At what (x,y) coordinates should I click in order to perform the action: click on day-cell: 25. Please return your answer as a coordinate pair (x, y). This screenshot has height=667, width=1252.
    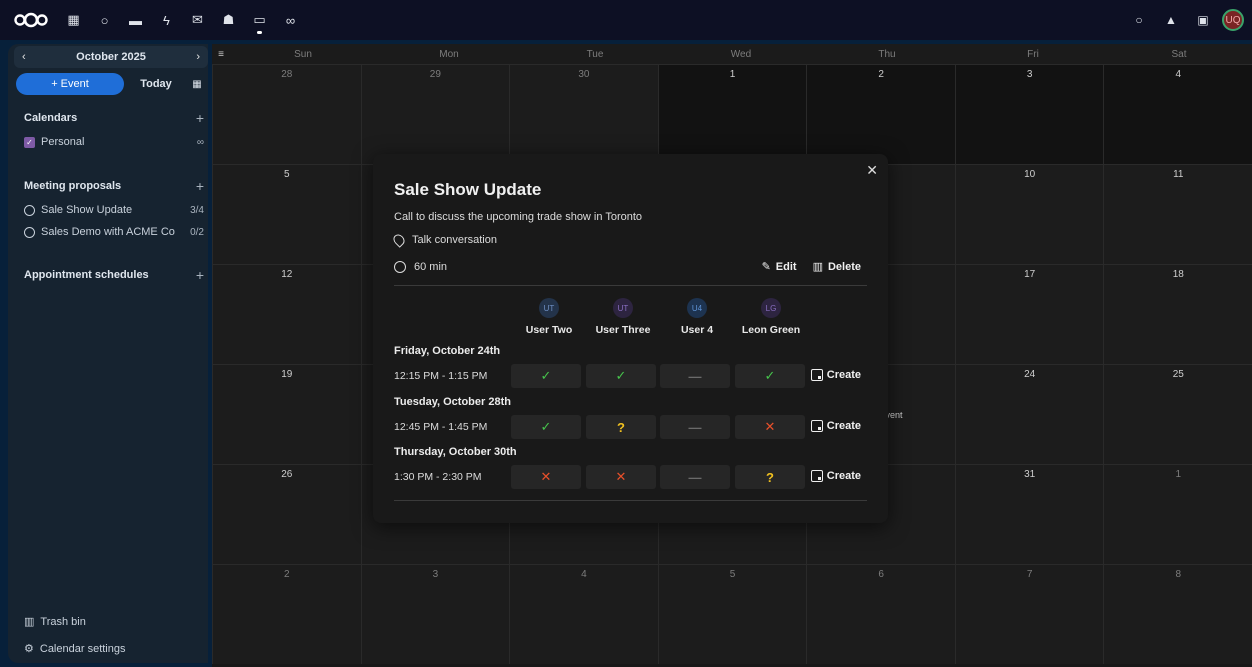
    Looking at the image, I should click on (1177, 414).